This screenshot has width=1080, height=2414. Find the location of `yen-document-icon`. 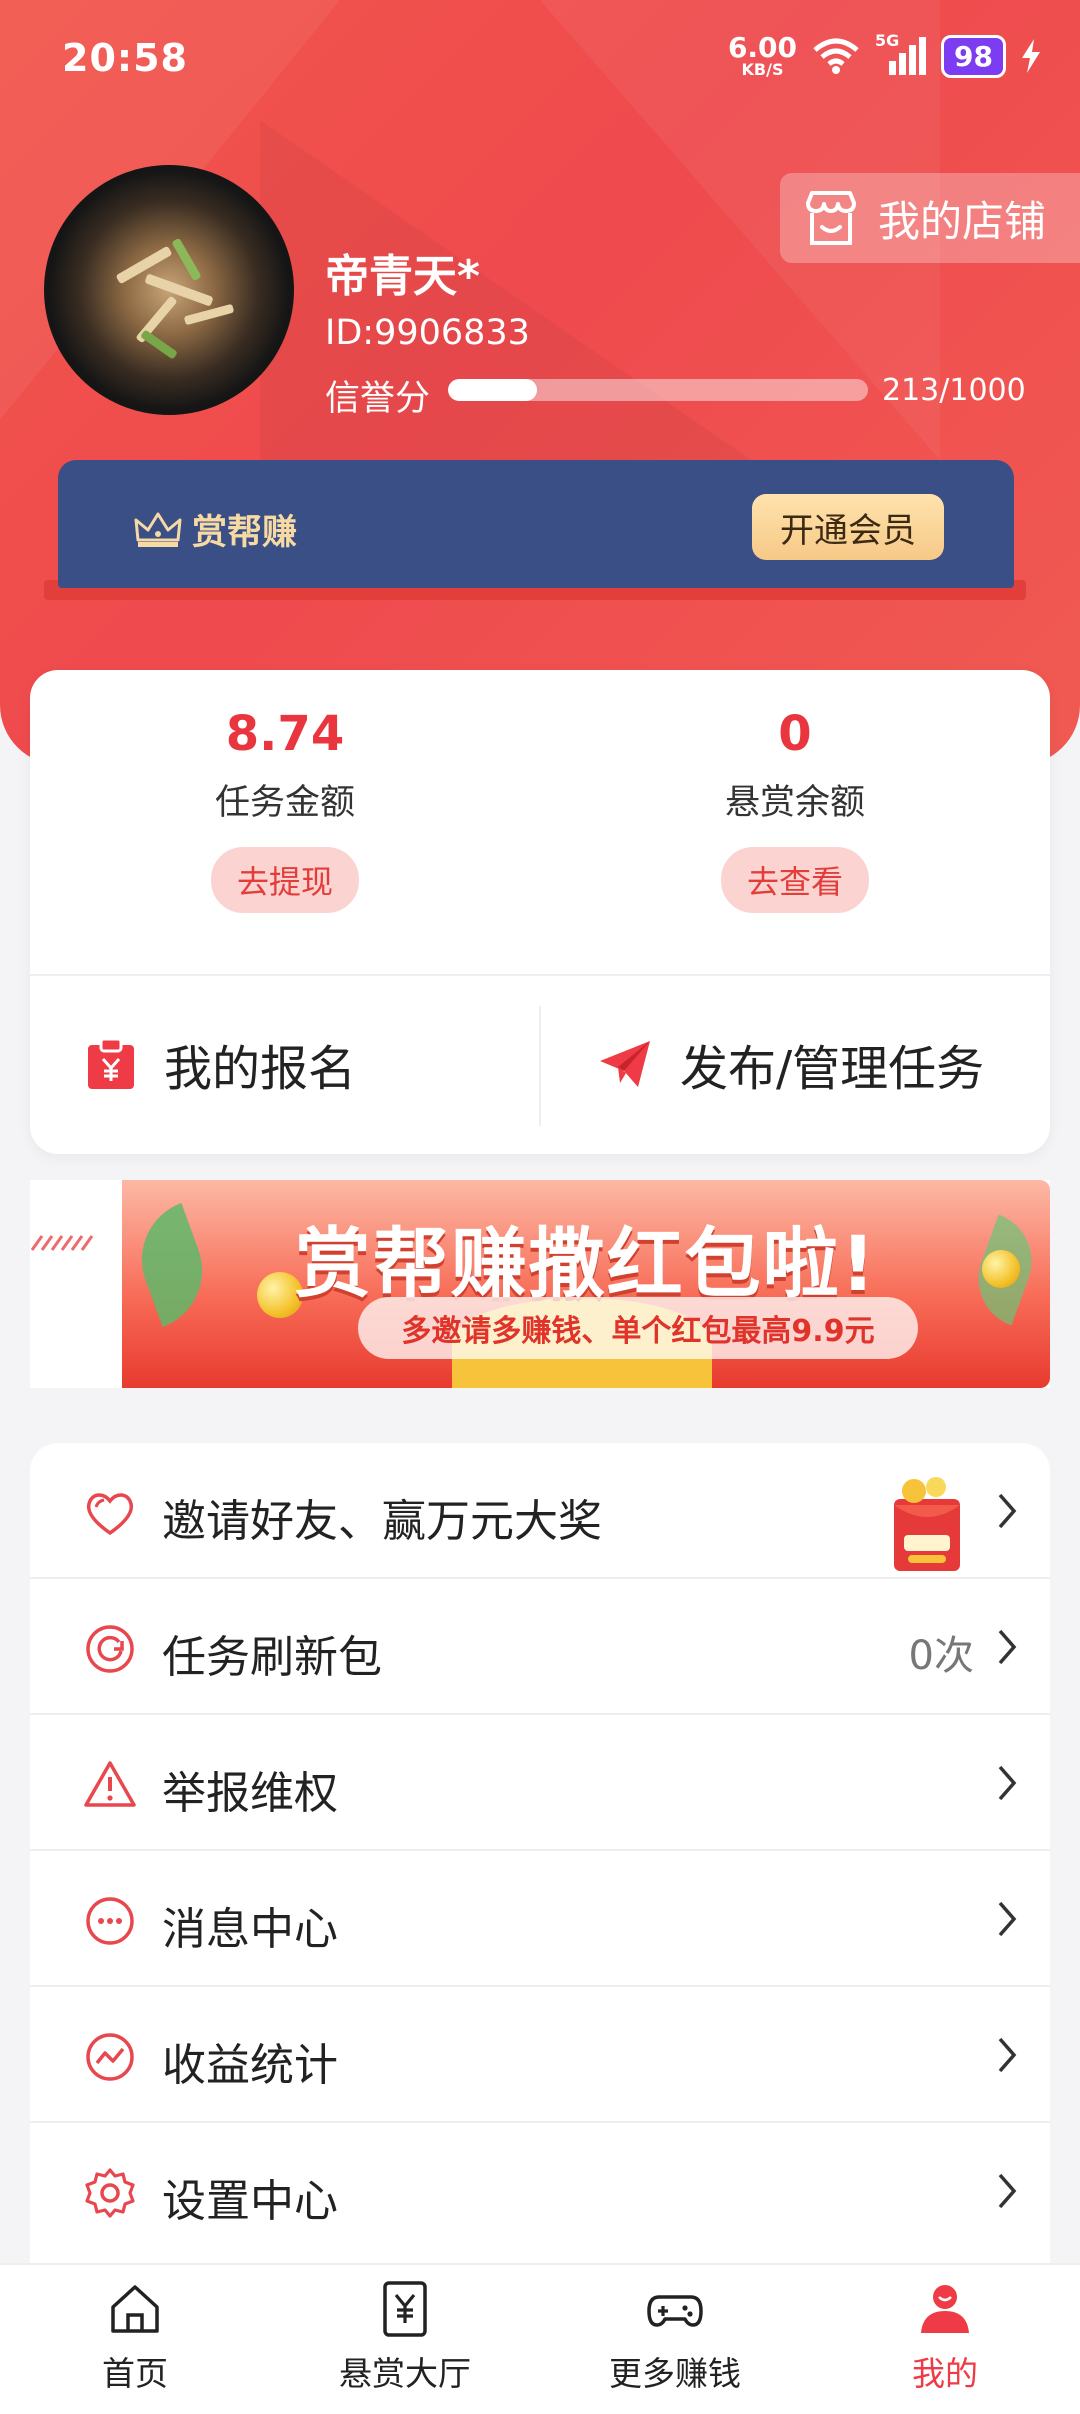

yen-document-icon is located at coordinates (405, 2309).